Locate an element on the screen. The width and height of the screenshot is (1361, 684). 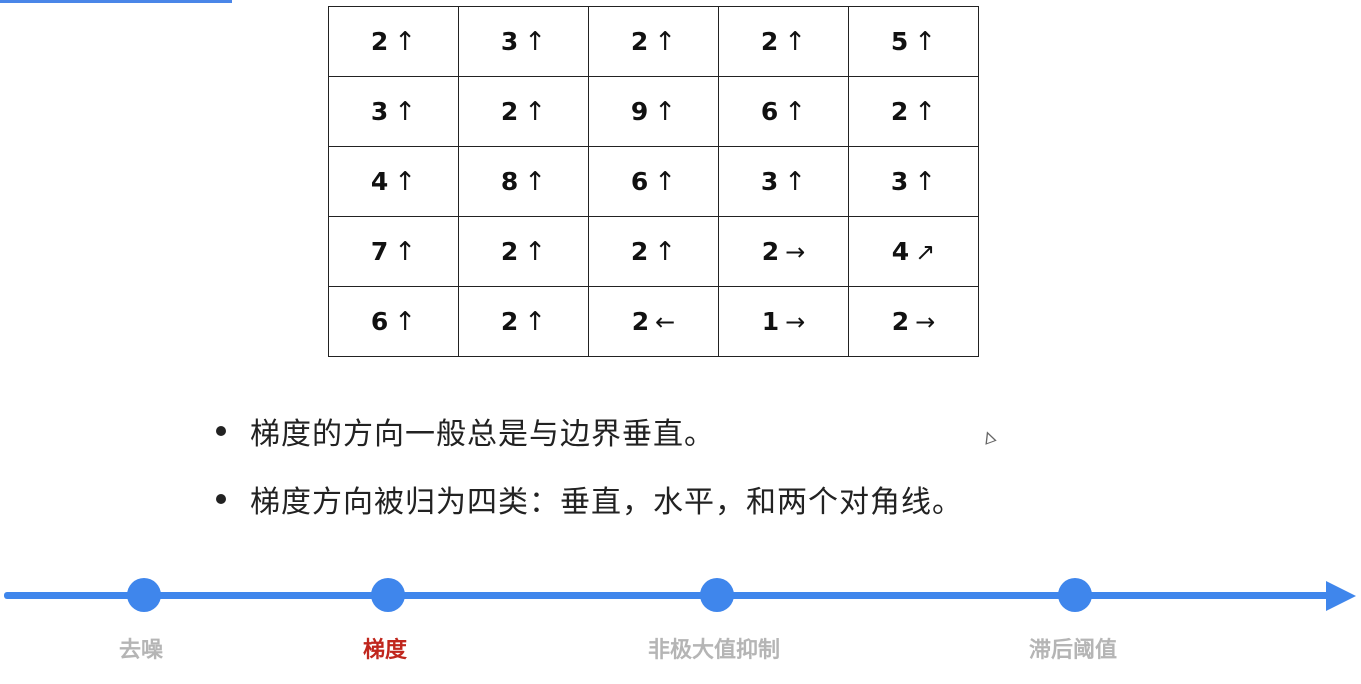
cell-value: 7 is located at coordinates (379, 251).